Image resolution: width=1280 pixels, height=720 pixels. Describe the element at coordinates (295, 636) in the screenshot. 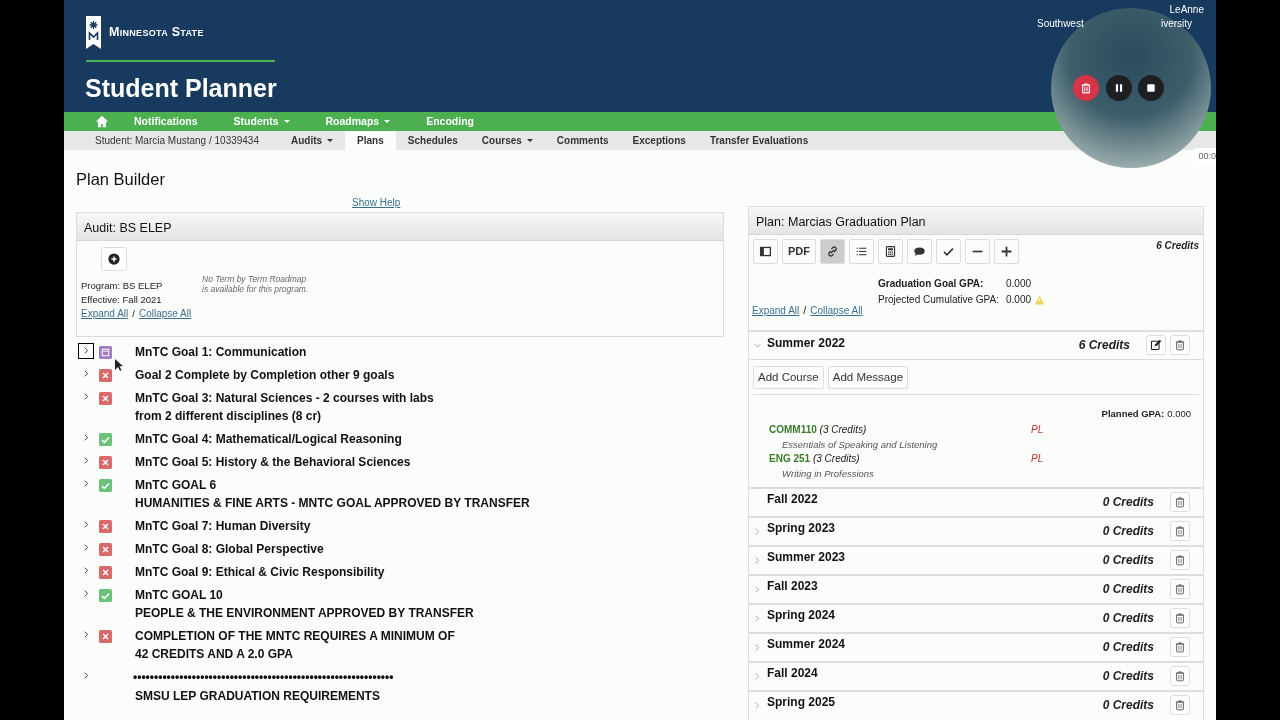

I see `requirement-text: COMPLETION OF THE MNTC REQUIRES A MINIMUM OF` at that location.